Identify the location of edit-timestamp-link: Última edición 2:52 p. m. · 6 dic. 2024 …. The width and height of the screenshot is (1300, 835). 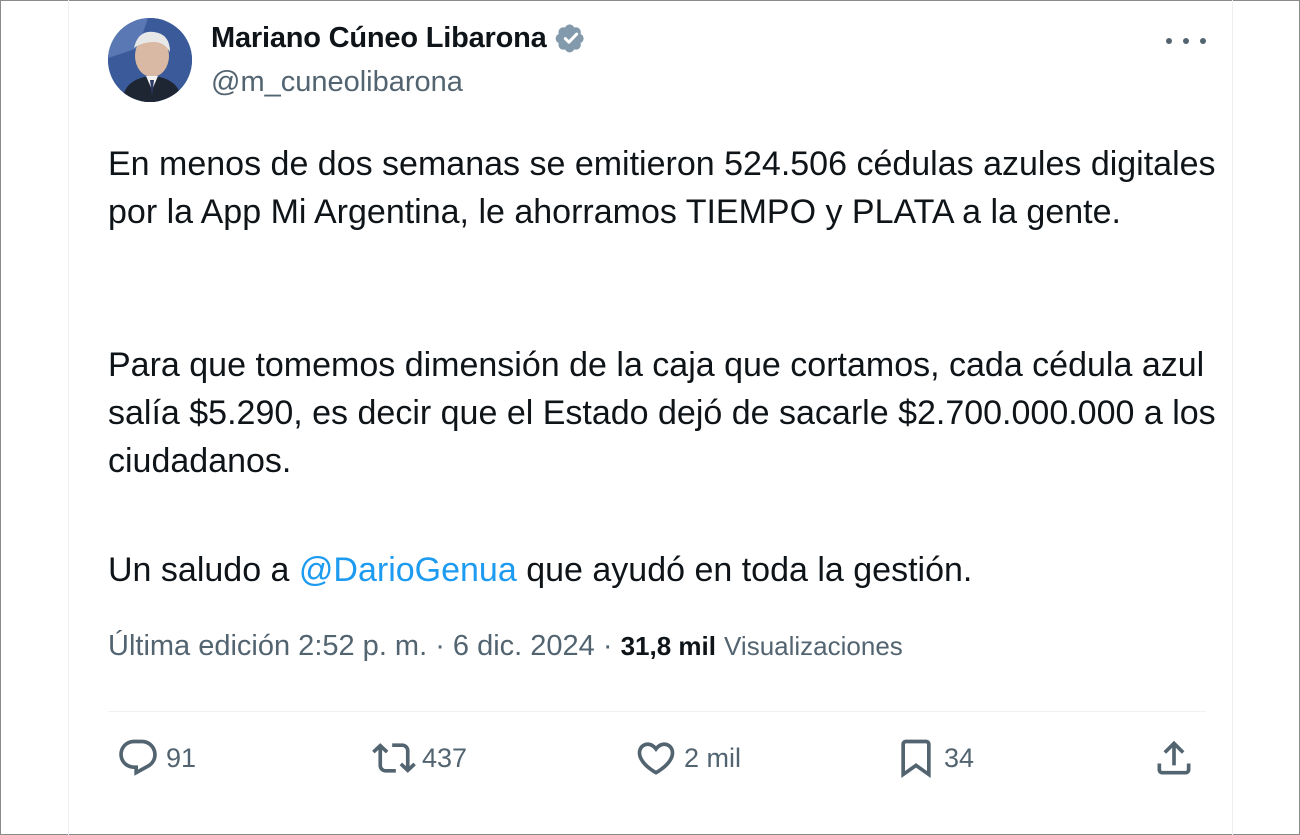
(364, 646).